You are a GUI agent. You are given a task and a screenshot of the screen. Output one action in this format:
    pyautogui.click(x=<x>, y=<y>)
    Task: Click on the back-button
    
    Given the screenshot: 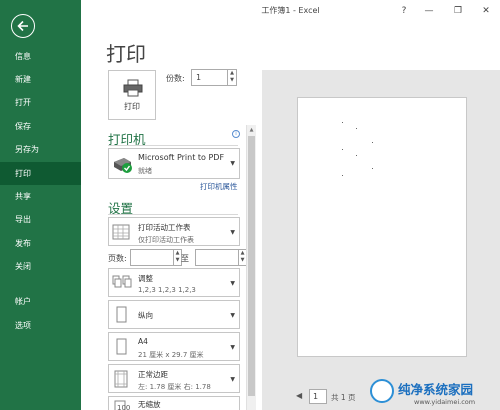 What is the action you would take?
    pyautogui.click(x=23, y=26)
    